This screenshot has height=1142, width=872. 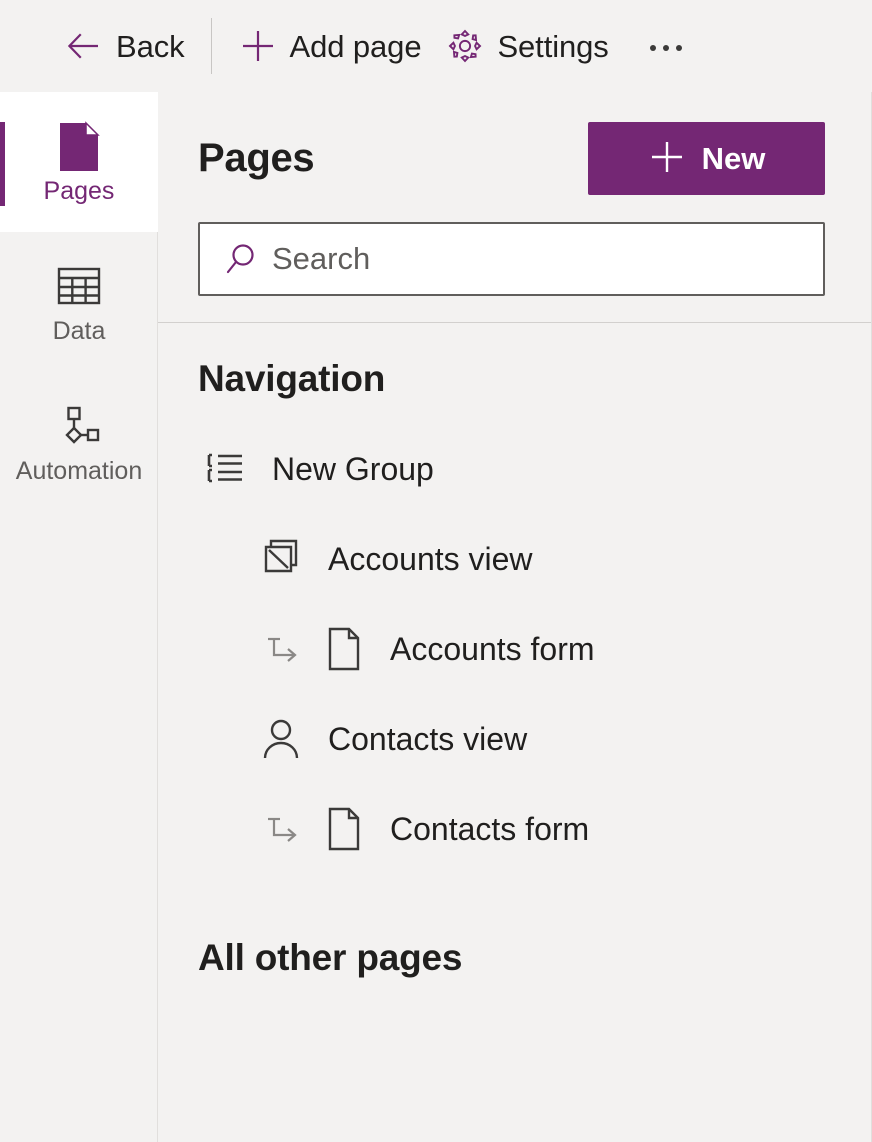 What do you see at coordinates (465, 46) in the screenshot?
I see `gear-icon` at bounding box center [465, 46].